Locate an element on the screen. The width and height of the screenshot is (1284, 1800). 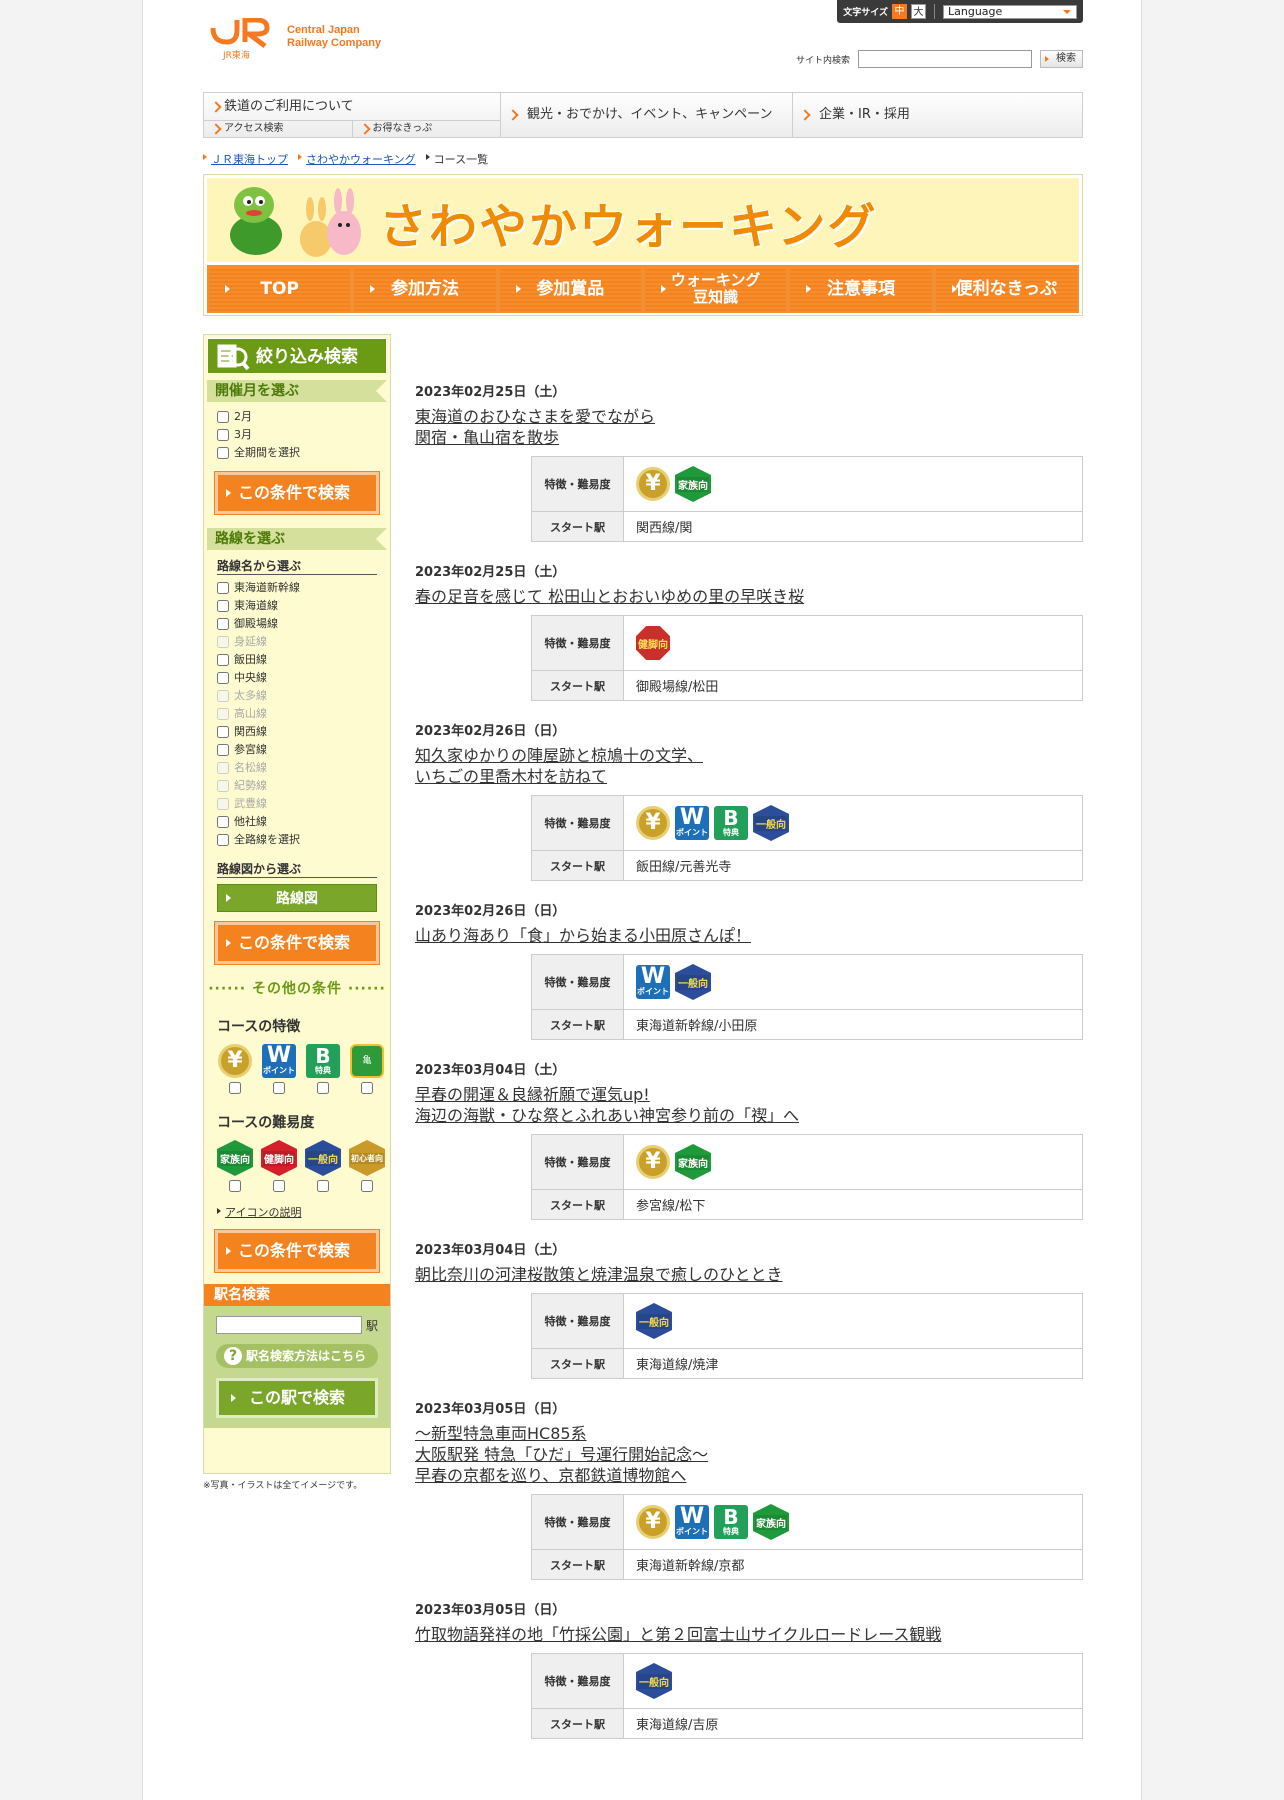
start-station: 参宮線/松下 is located at coordinates (671, 1206).